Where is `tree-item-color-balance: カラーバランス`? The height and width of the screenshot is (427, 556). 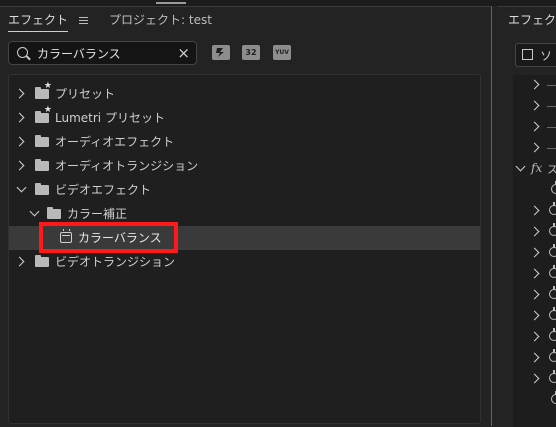 tree-item-color-balance: カラーバランス is located at coordinates (244, 237).